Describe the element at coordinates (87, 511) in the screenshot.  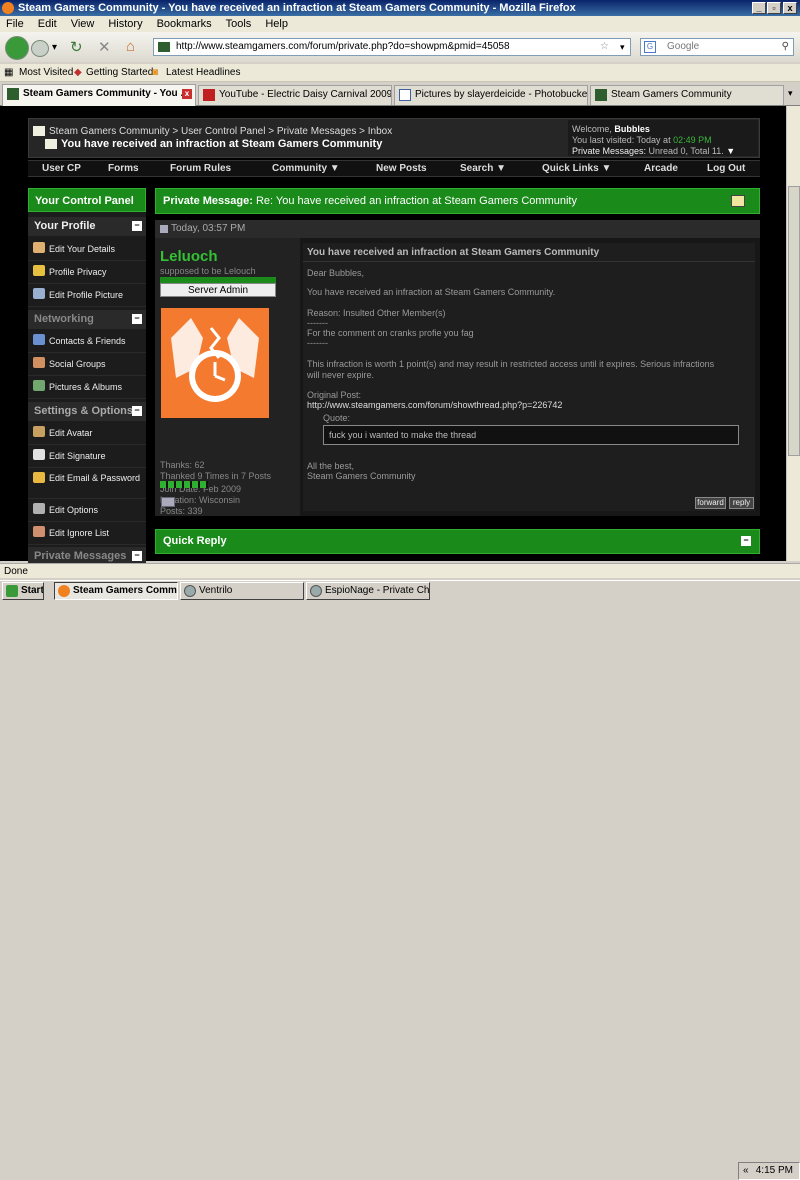
I see `sidebar-item-edit-options: Edit Options` at that location.